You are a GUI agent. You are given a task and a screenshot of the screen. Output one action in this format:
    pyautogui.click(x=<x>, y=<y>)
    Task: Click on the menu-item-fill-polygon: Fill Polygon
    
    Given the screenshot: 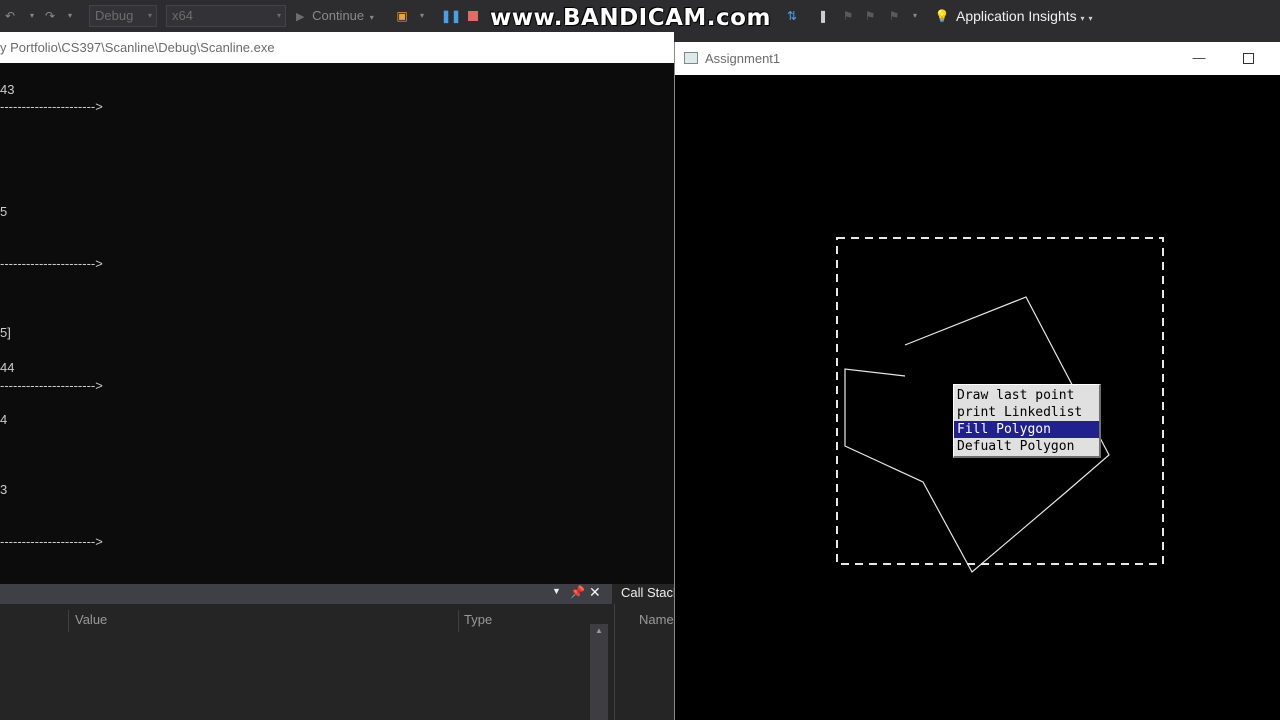 What is the action you would take?
    pyautogui.click(x=1026, y=429)
    